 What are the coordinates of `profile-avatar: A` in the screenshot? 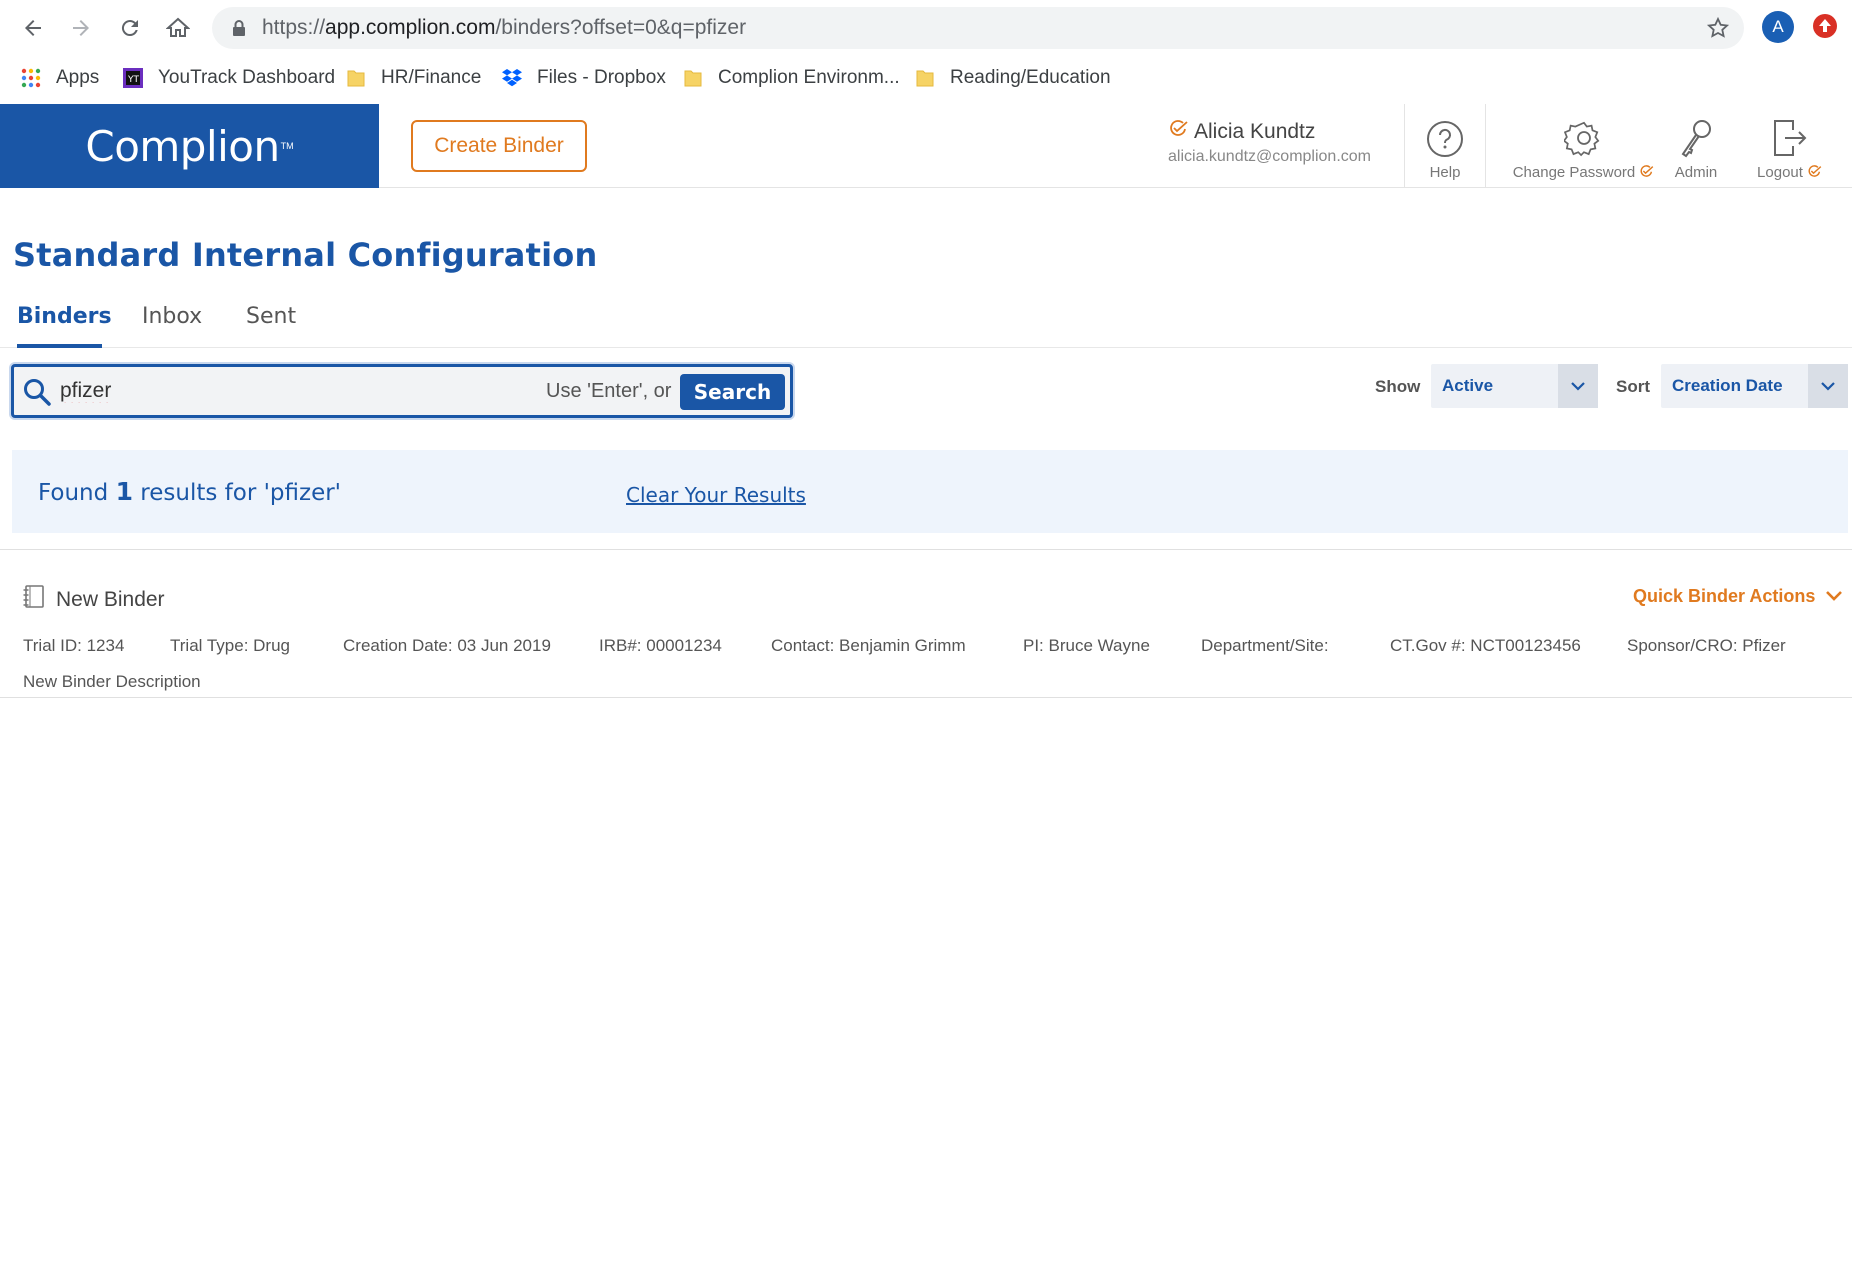 It's located at (1778, 27).